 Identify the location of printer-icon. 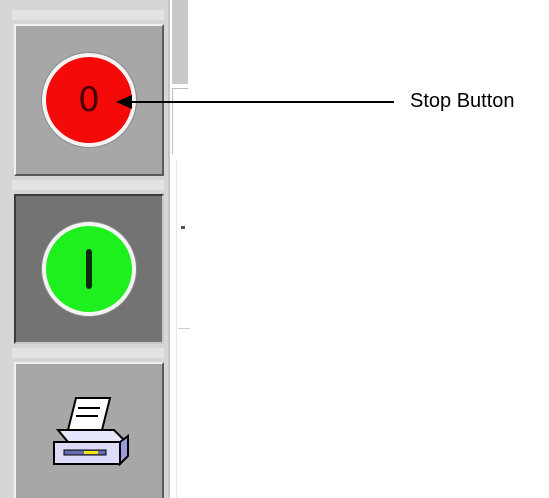
(91, 432).